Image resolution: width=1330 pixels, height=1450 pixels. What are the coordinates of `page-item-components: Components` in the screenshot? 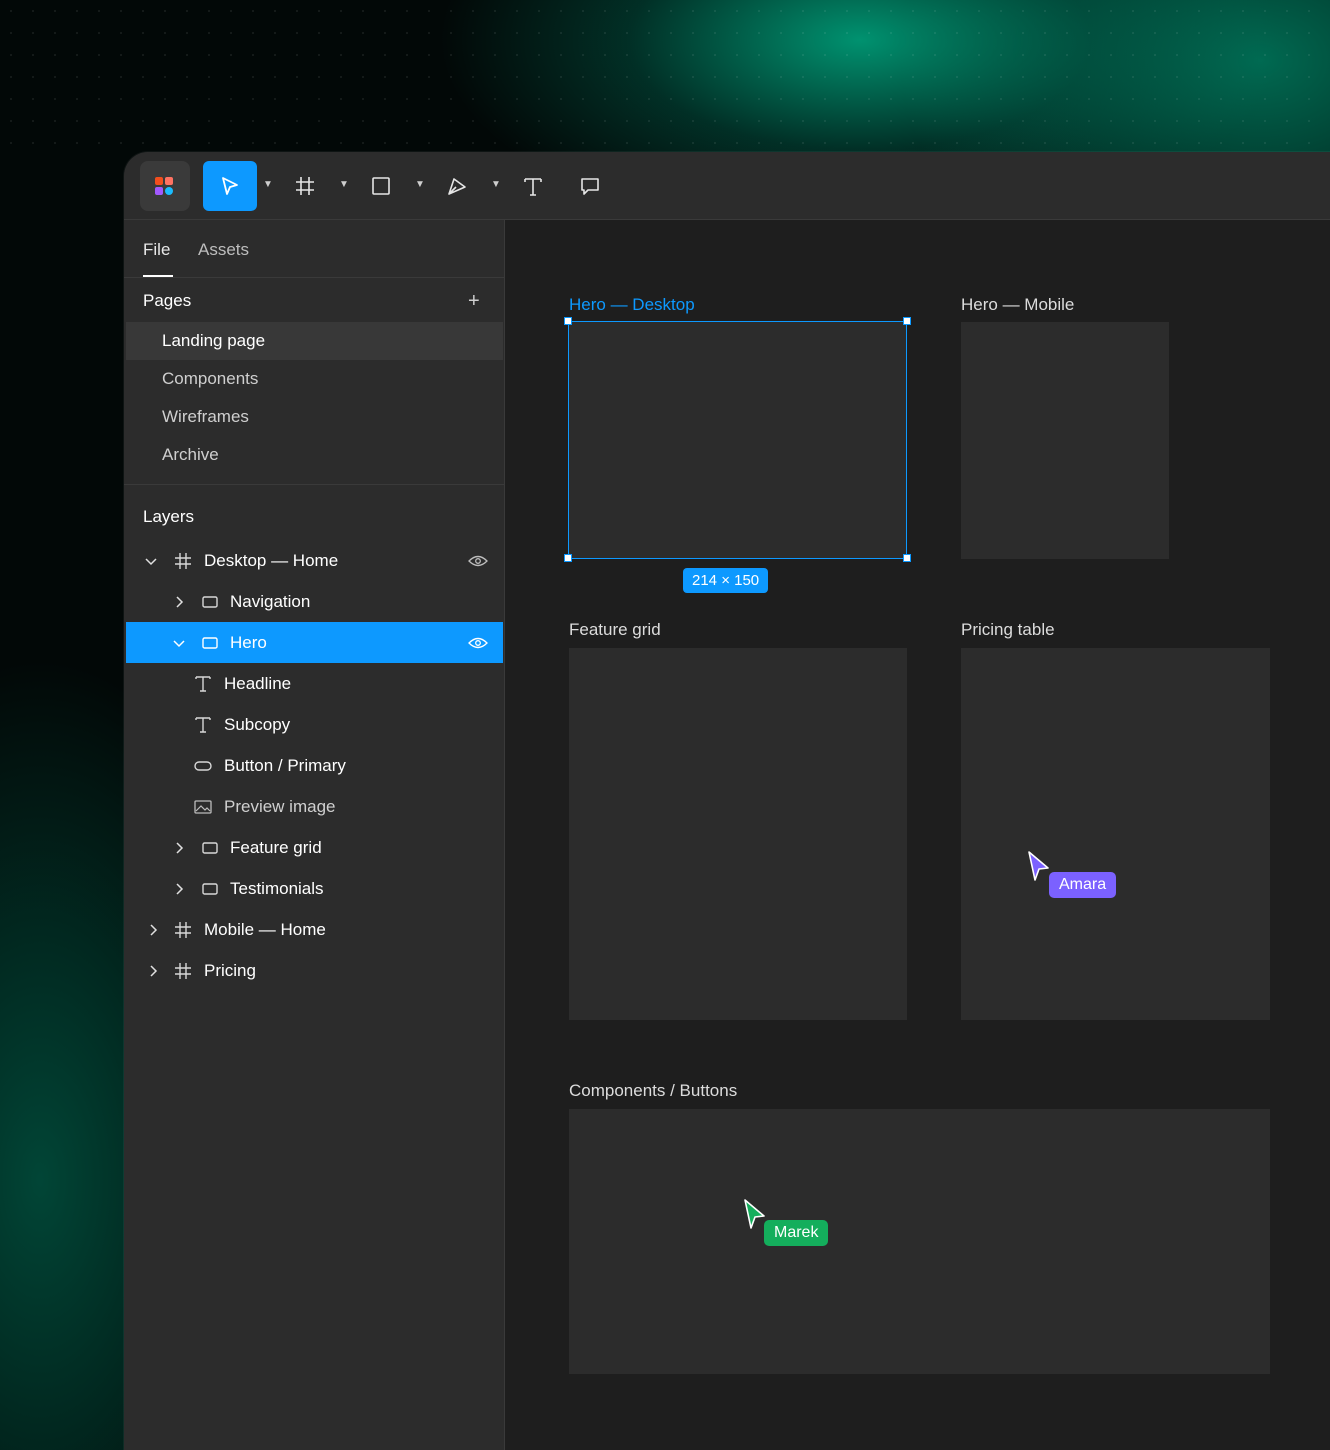 It's located at (314, 379).